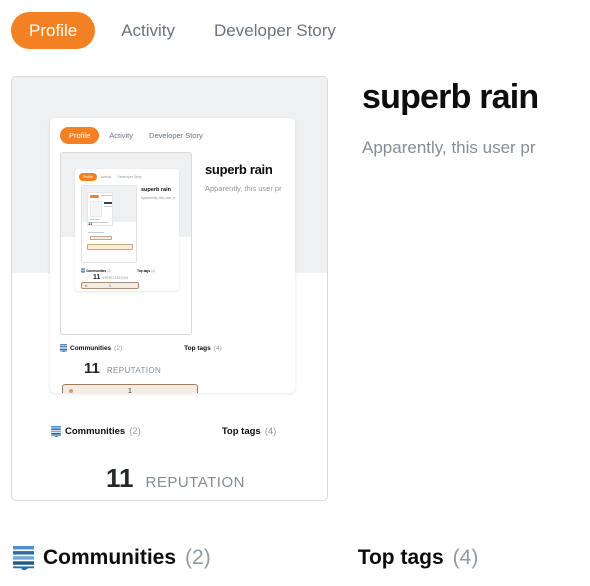  I want to click on nested2-tab-bar: Profile Activity Developer Story, so click(172, 131).